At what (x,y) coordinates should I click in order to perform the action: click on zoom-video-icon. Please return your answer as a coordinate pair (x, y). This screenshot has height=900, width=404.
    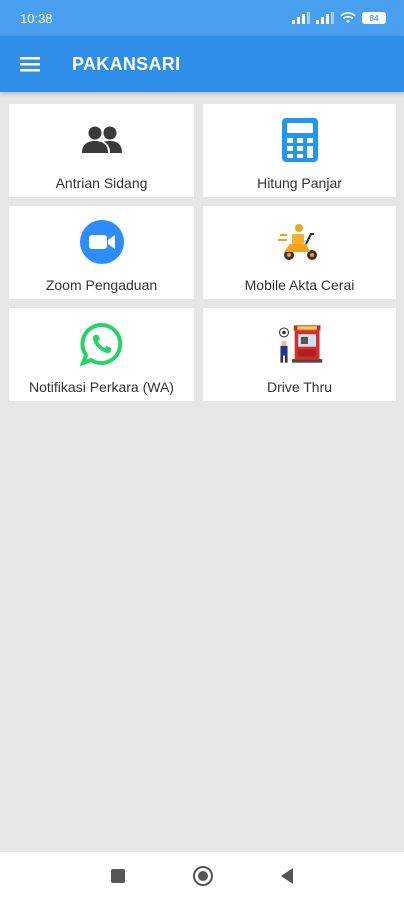
    Looking at the image, I should click on (102, 242).